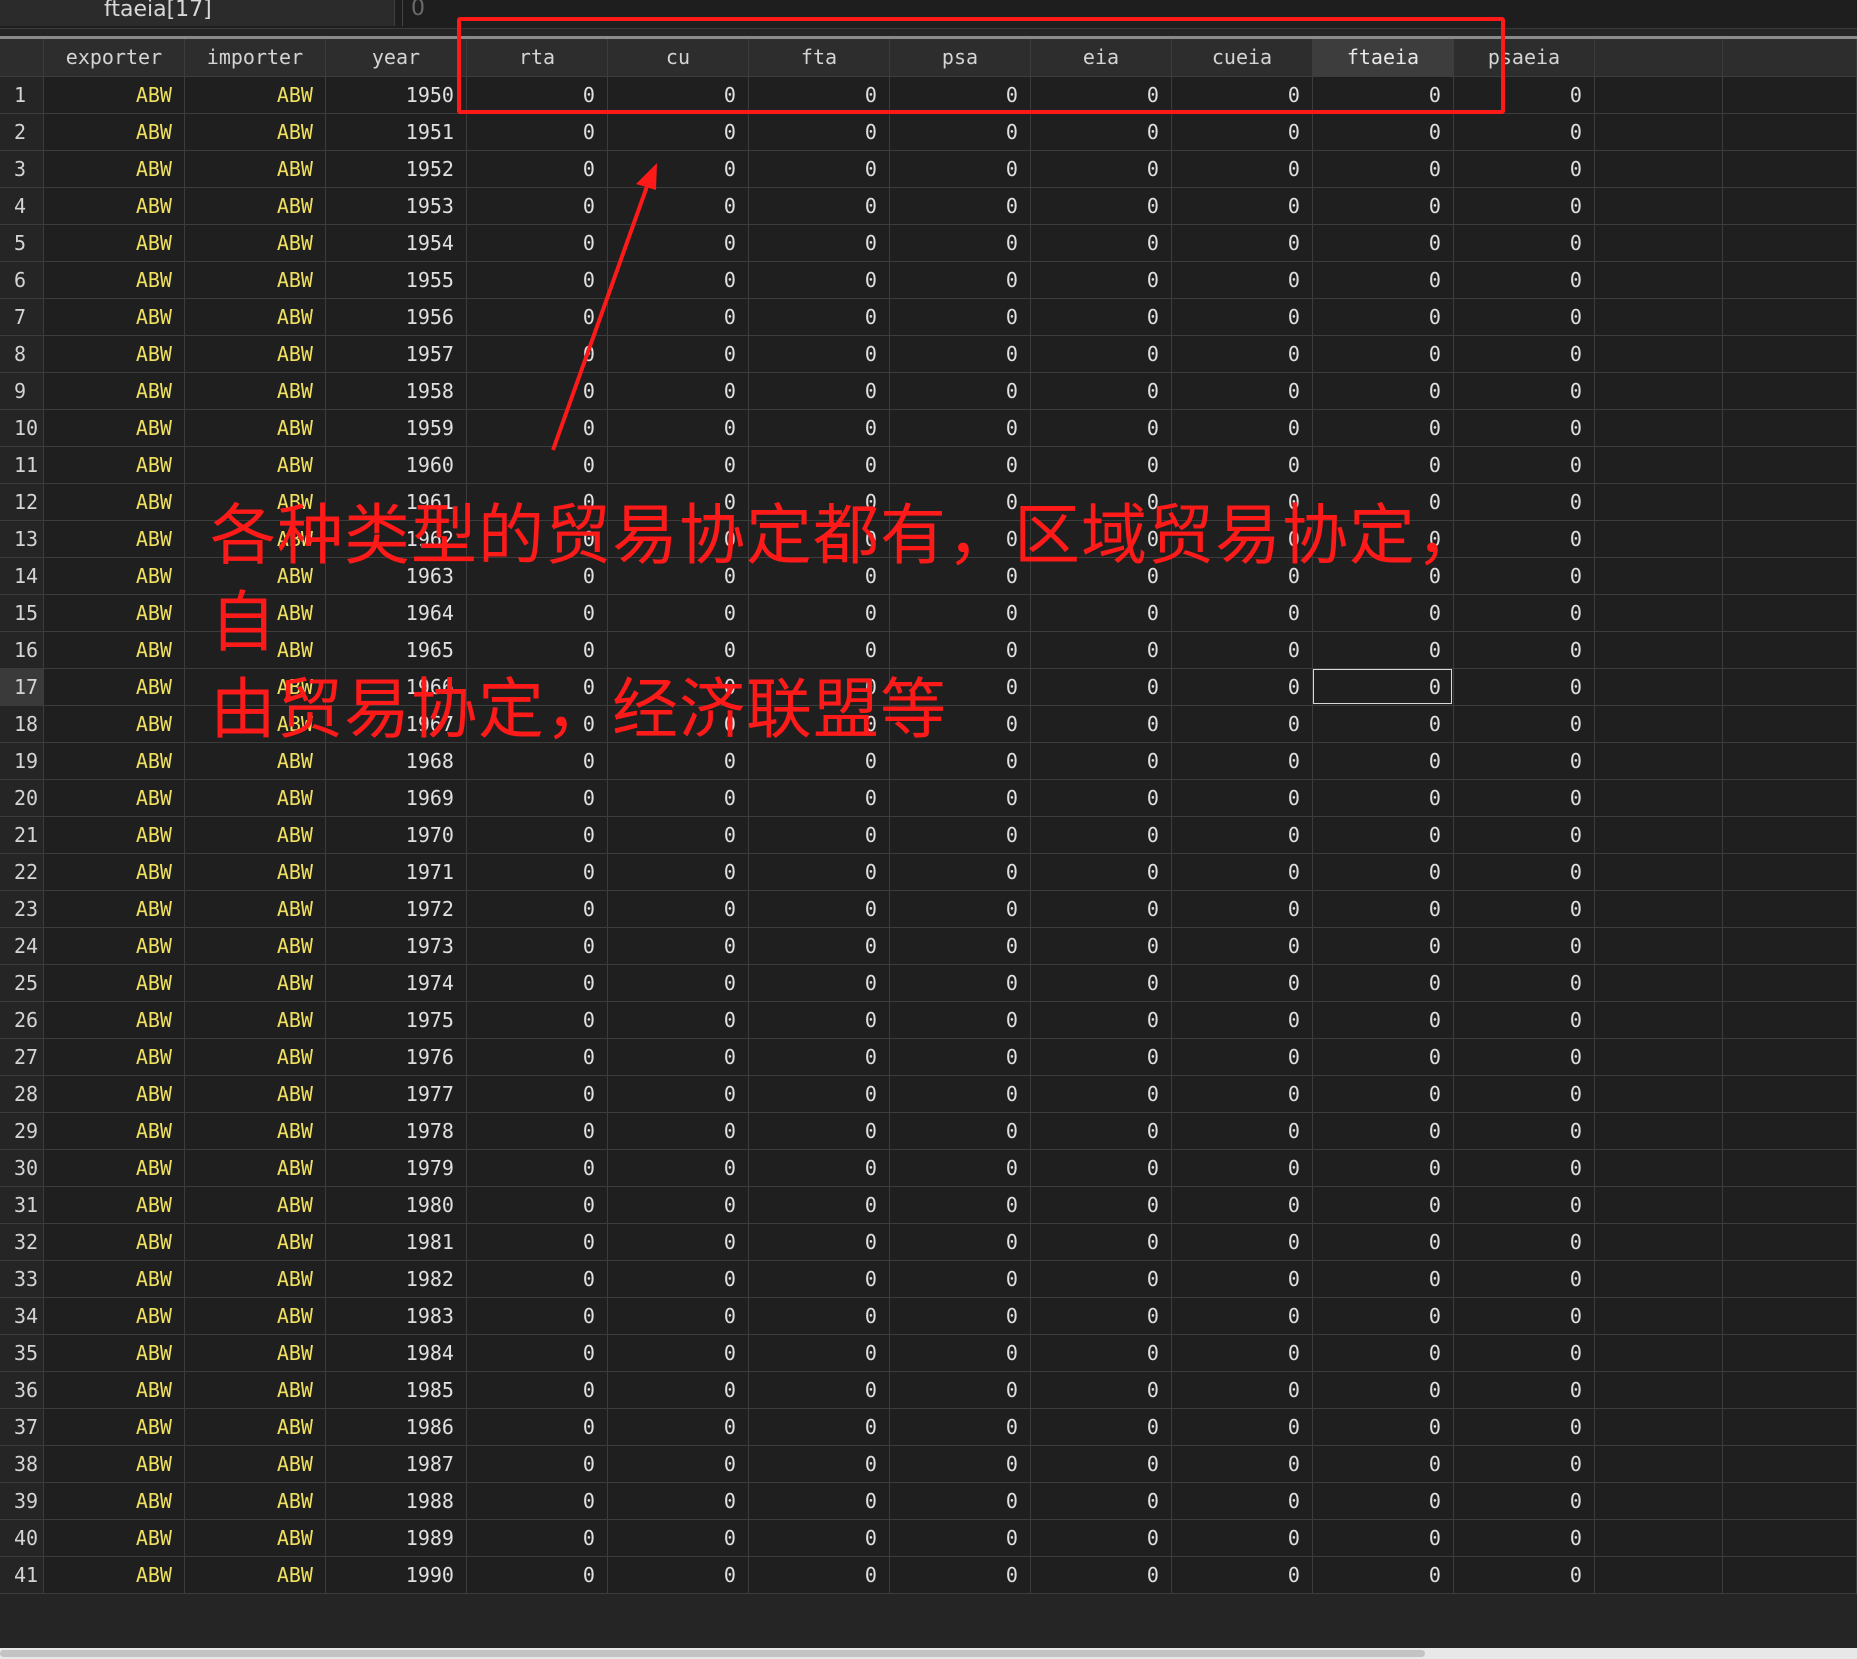 The height and width of the screenshot is (1659, 1857). I want to click on cell-year: 1958, so click(396, 391).